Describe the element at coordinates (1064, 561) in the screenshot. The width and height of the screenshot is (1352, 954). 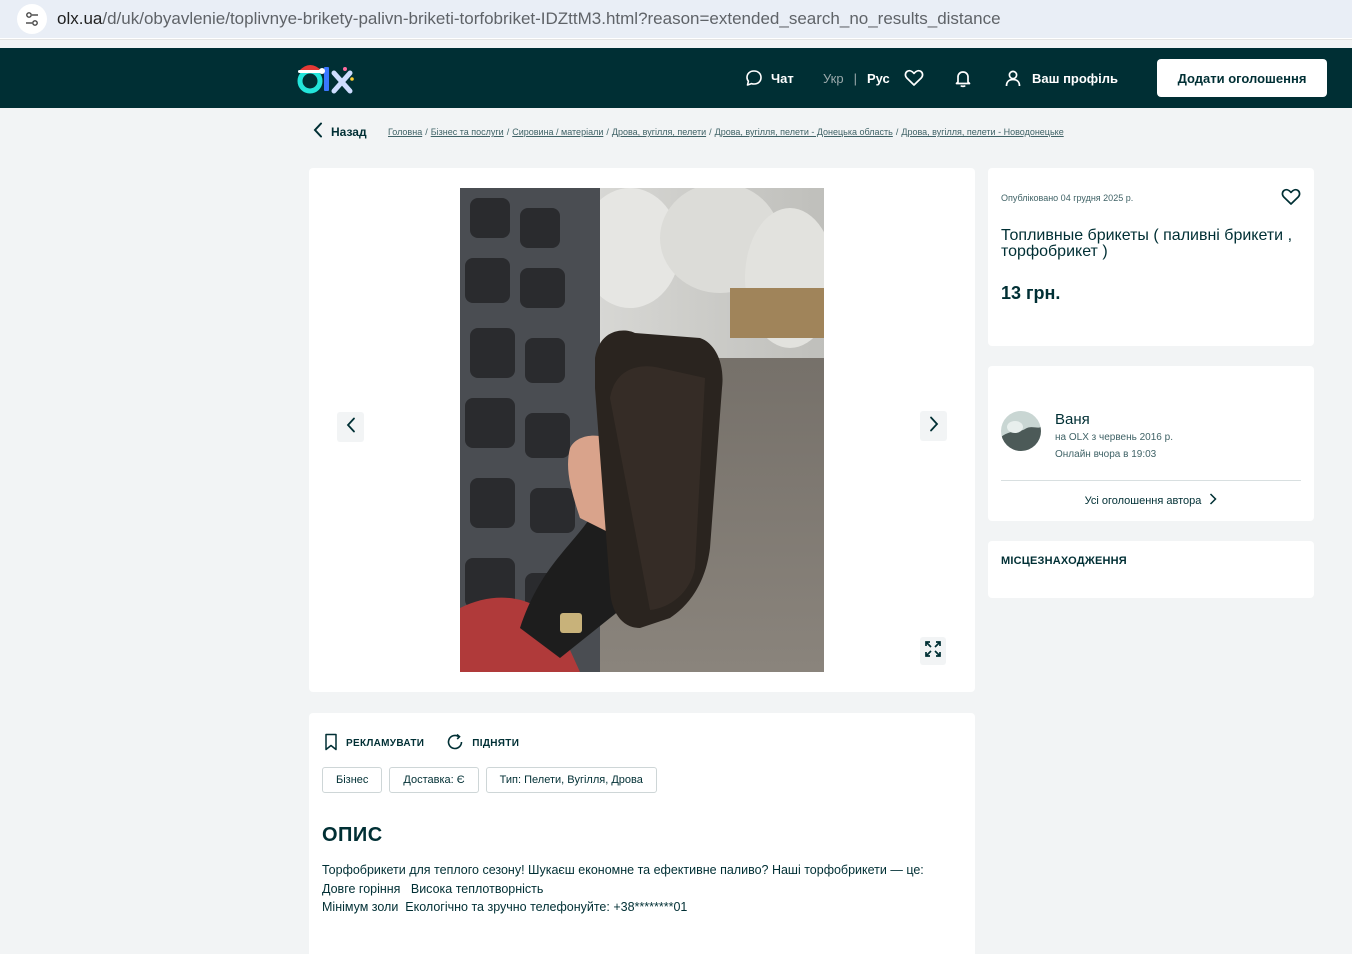
I see `location-title: МІСЦЕЗНАХОДЖЕННЯ` at that location.